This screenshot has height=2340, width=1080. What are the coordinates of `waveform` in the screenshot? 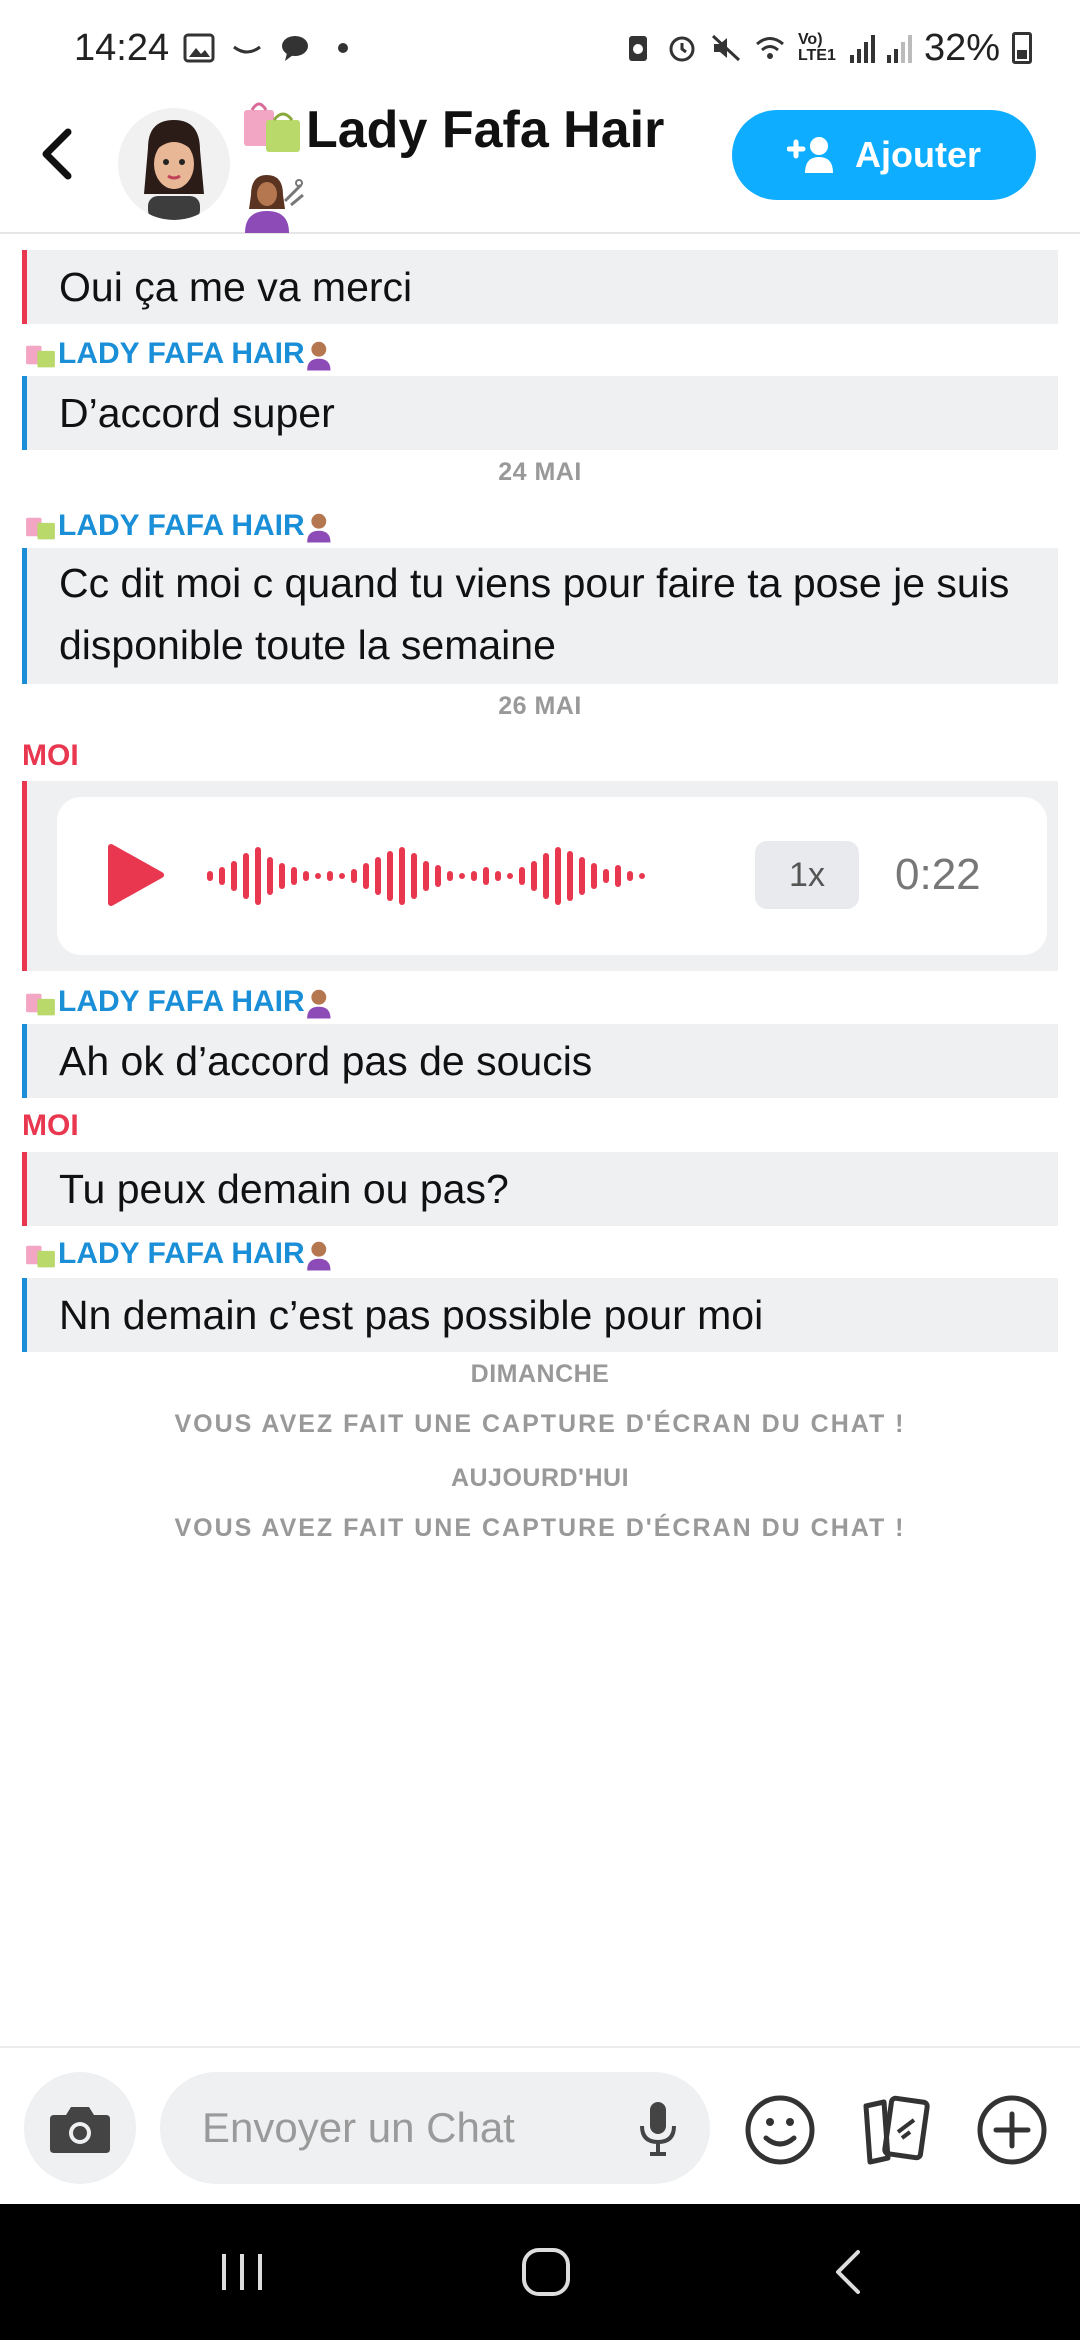 It's located at (452, 876).